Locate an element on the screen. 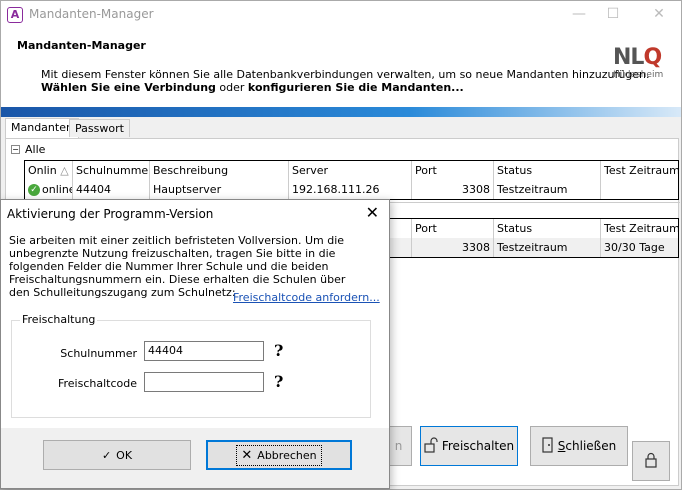  or-text: oder is located at coordinates (232, 87).